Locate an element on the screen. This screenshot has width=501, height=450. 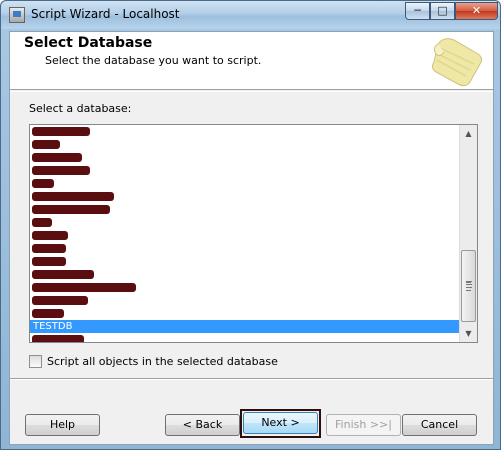
page-subtitle: Select the database you want to script. is located at coordinates (153, 60).